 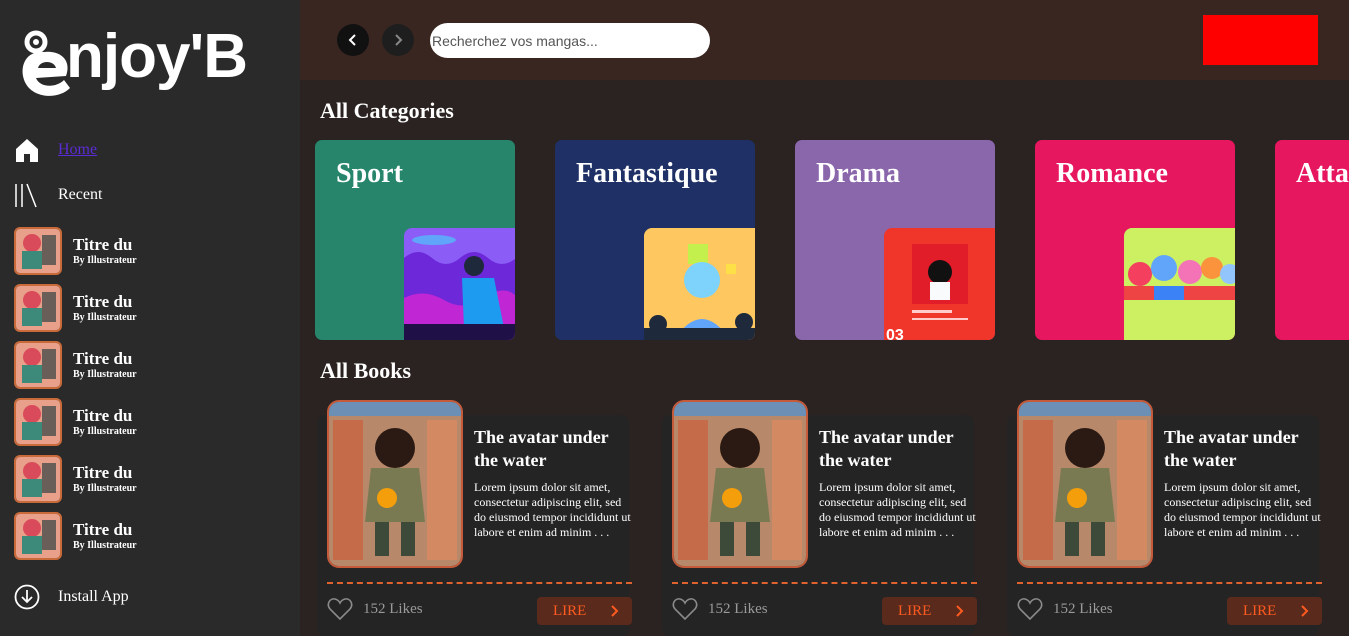 I want to click on category-card-drama: Drama 03, so click(x=895, y=240).